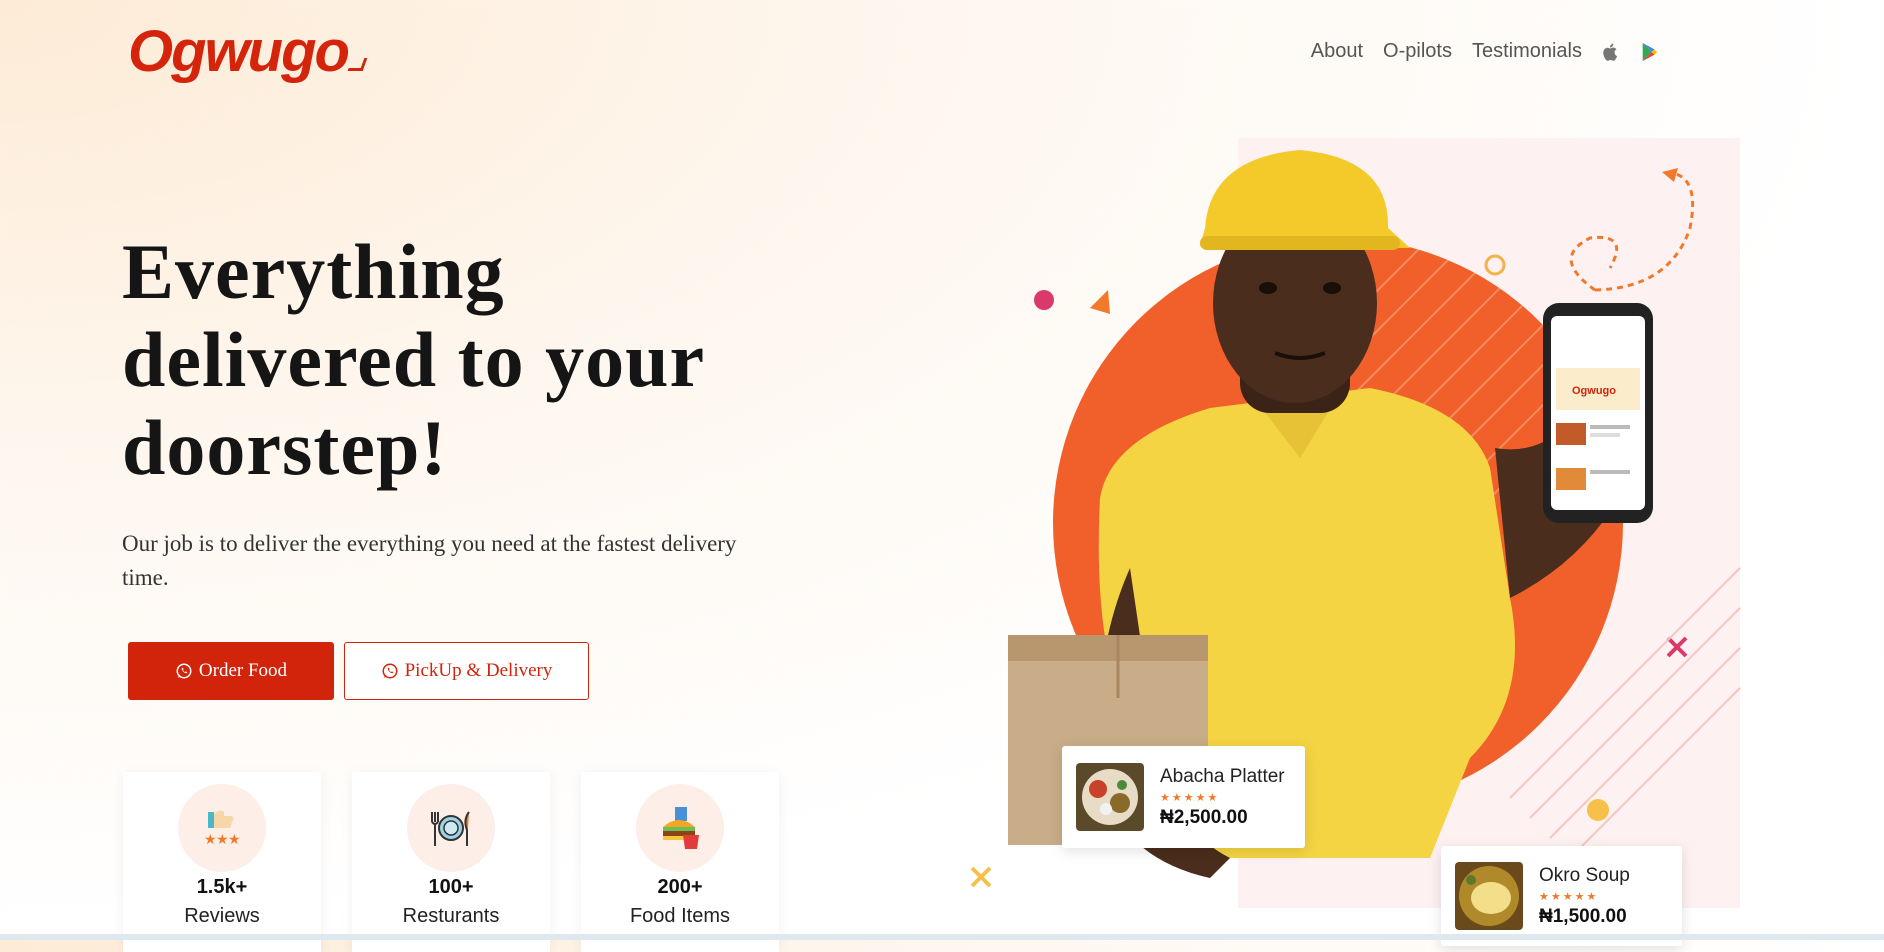 This screenshot has width=1884, height=952. I want to click on nav-testimonials: Testimonials, so click(1527, 51).